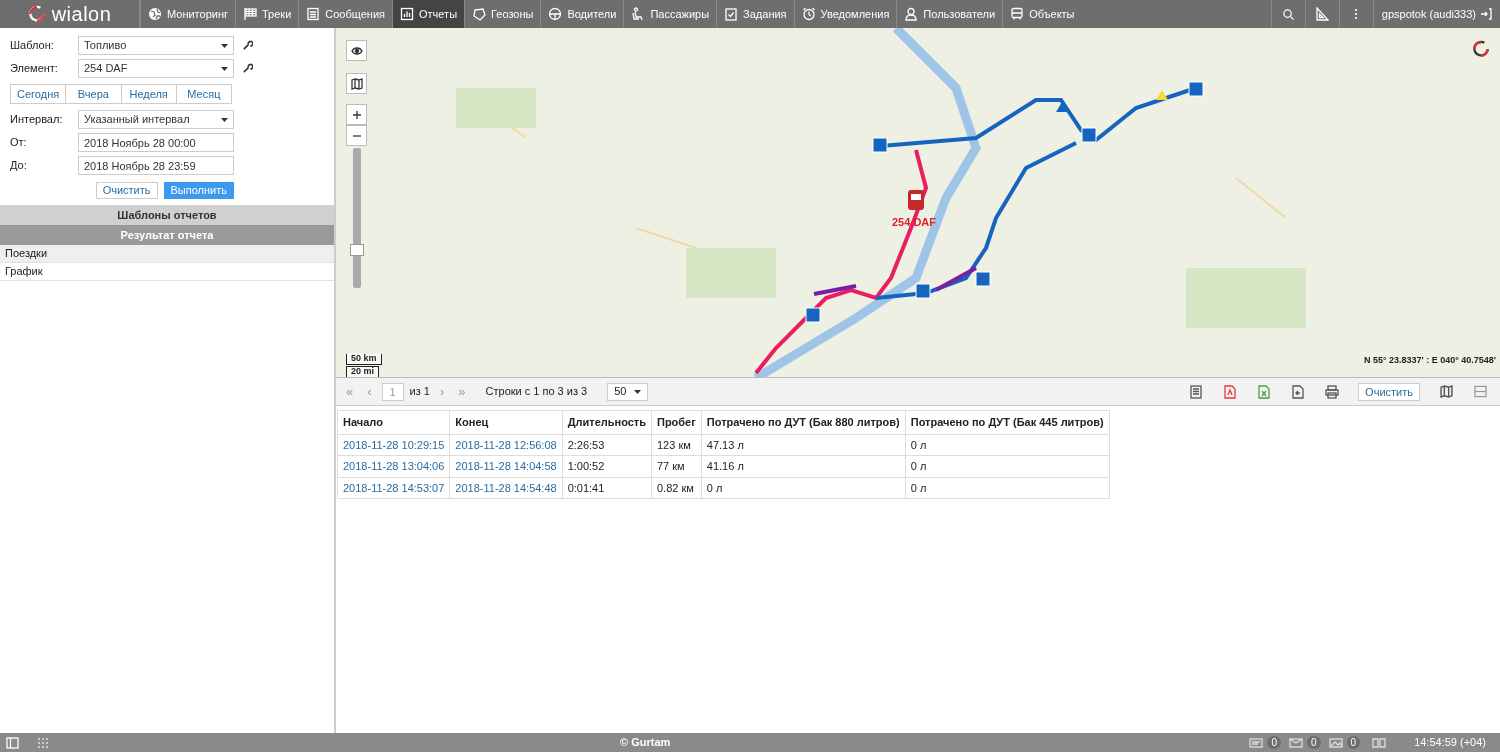 The image size is (1500, 752). I want to click on field-label: До:, so click(19, 166).